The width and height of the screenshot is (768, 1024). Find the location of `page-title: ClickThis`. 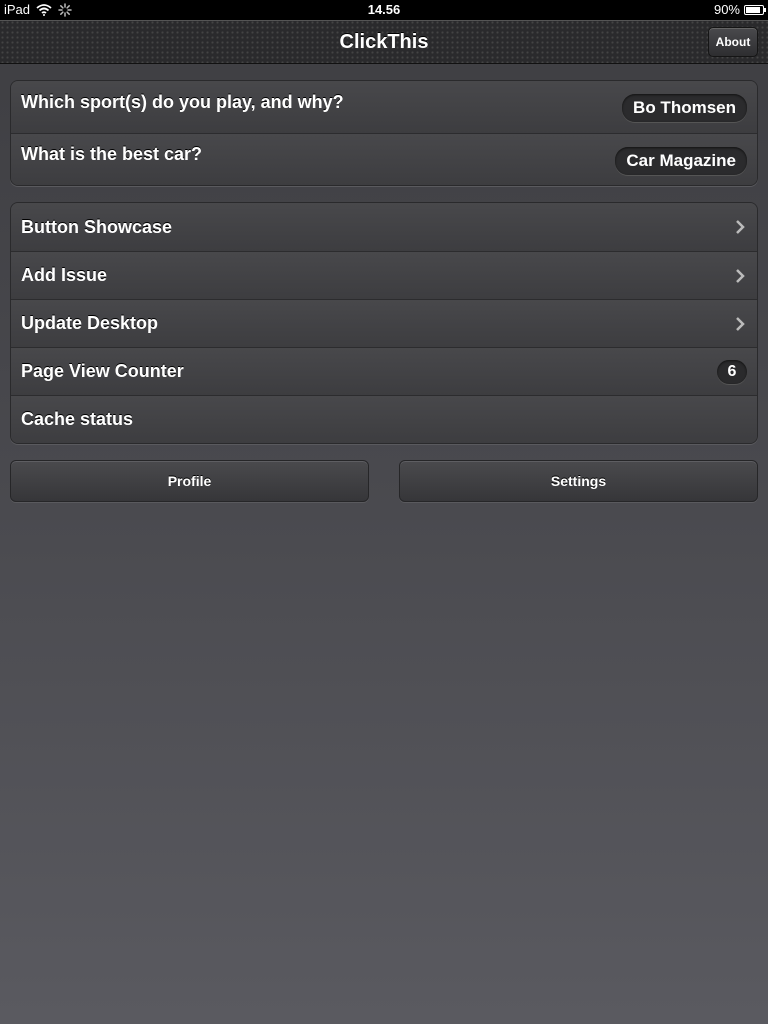

page-title: ClickThis is located at coordinates (384, 42).